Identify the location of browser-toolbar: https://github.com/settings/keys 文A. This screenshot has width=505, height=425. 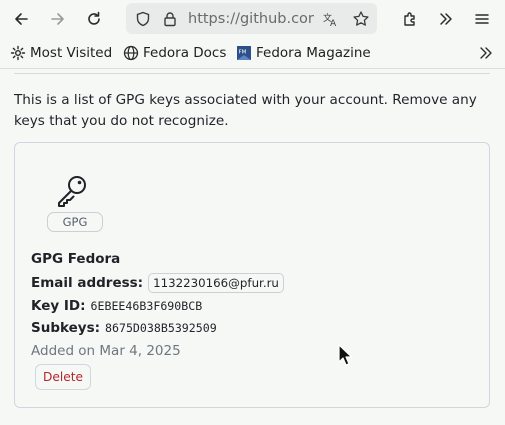
(252, 19).